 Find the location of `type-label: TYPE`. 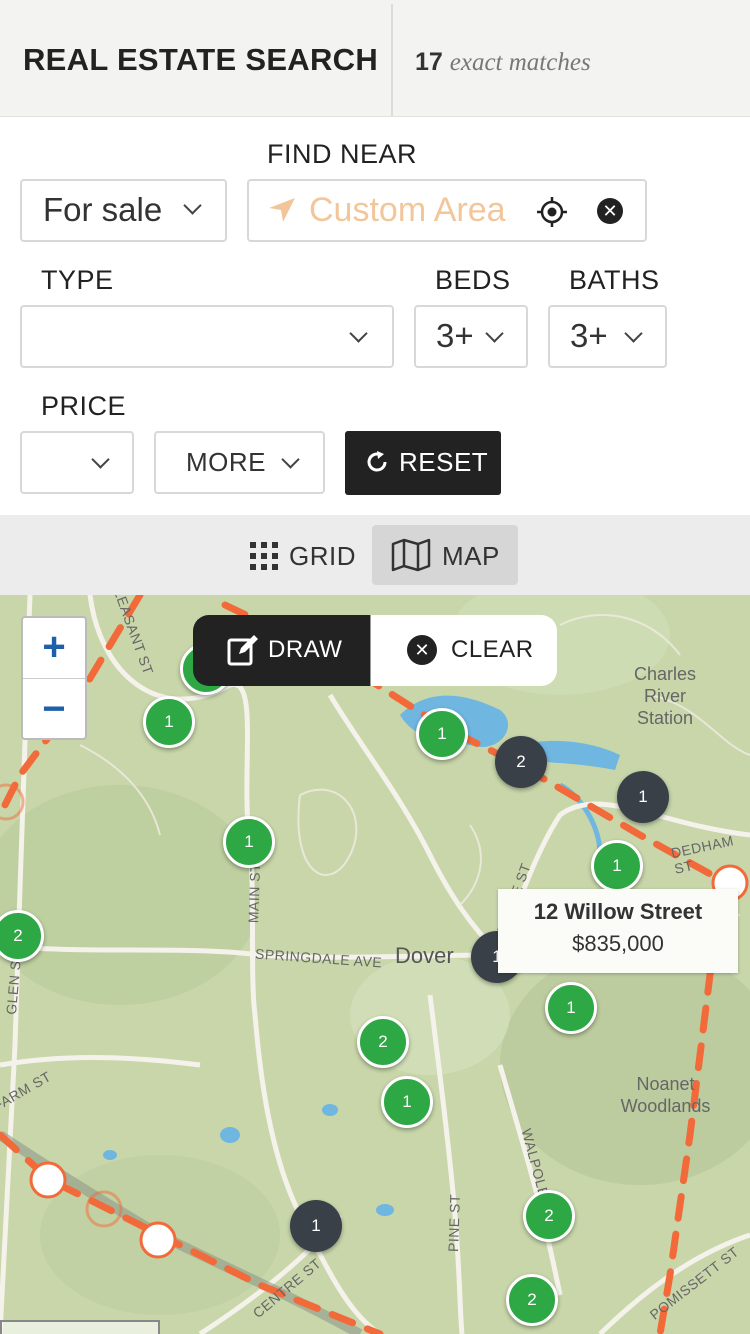

type-label: TYPE is located at coordinates (77, 280).